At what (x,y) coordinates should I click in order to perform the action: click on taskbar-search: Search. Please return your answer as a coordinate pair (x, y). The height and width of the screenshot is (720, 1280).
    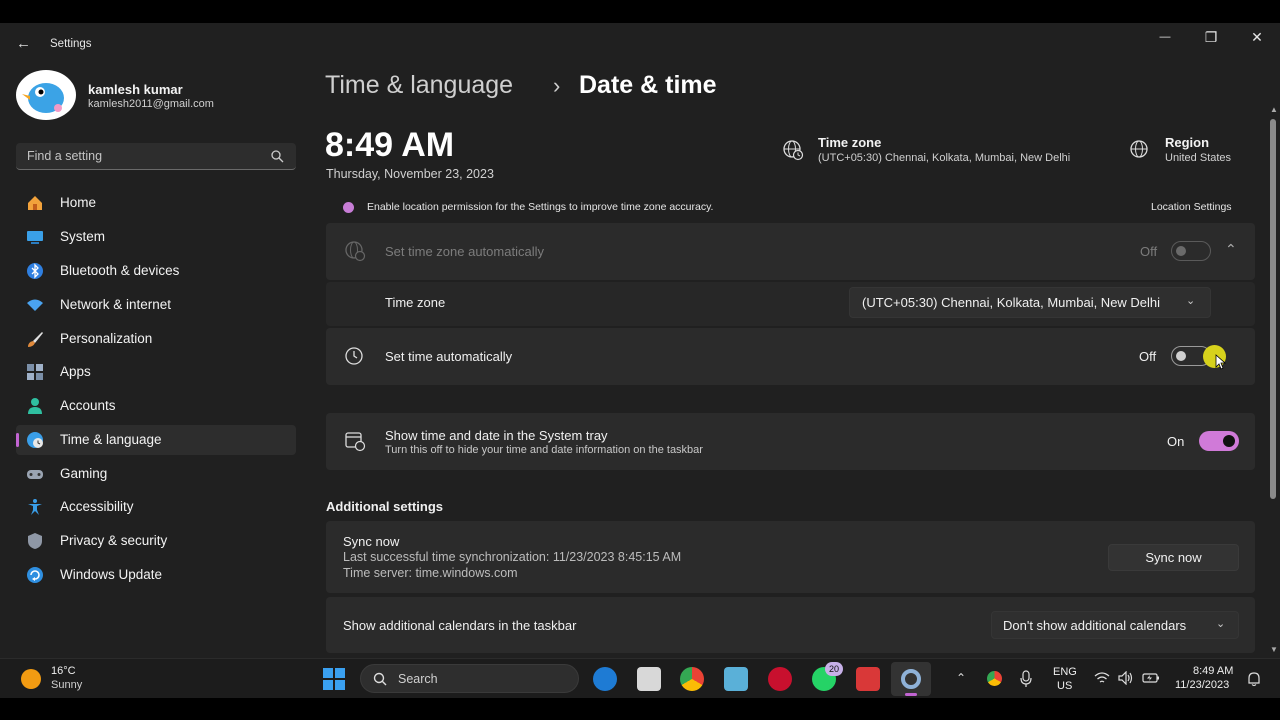
    Looking at the image, I should click on (469, 678).